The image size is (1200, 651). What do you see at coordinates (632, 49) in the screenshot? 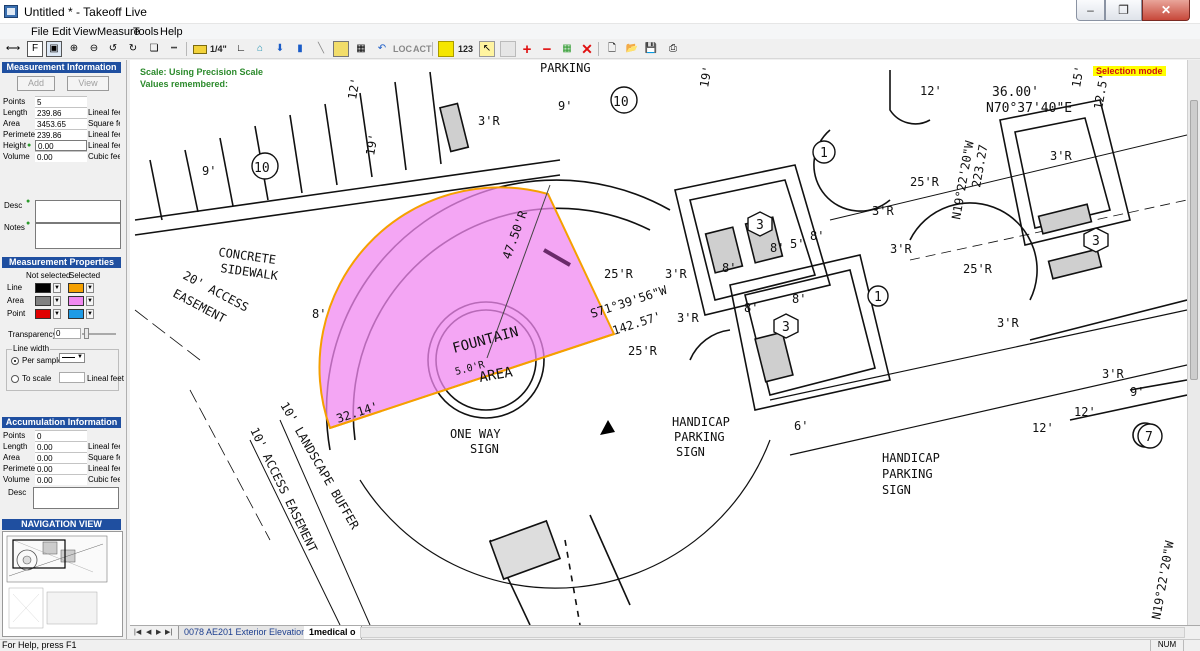
I see `open-folder-icon: 📂` at bounding box center [632, 49].